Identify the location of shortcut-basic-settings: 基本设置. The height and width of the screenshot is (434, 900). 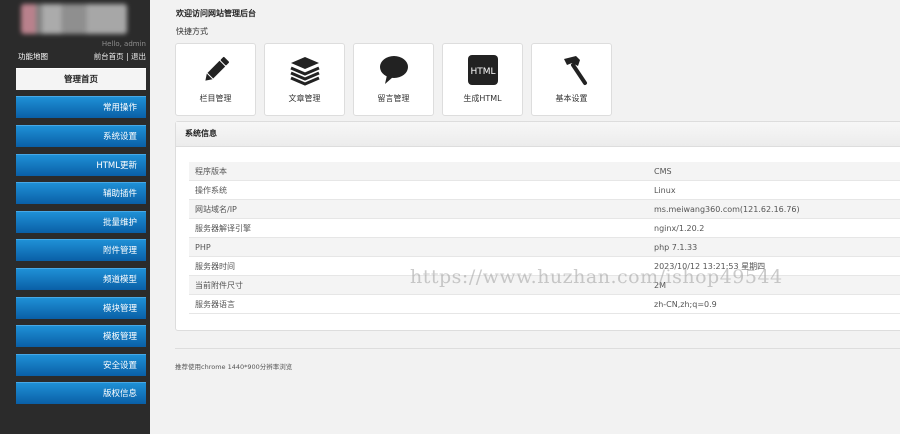
(571, 79).